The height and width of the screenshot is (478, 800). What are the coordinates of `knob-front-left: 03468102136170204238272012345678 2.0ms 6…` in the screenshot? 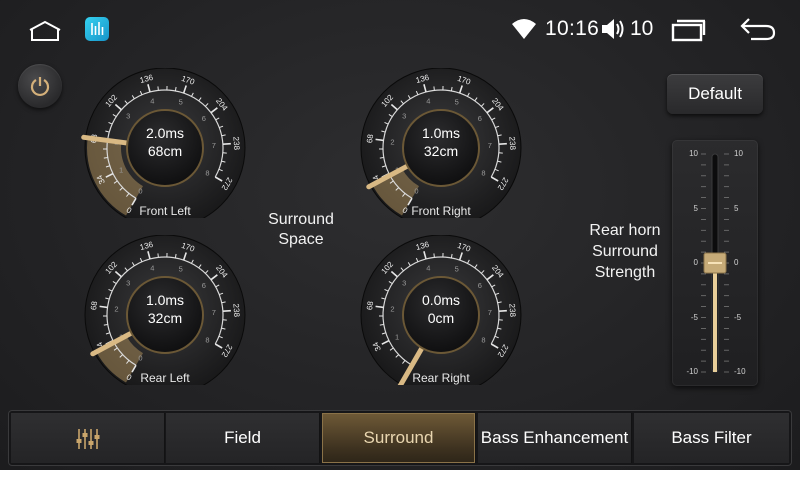 It's located at (168, 143).